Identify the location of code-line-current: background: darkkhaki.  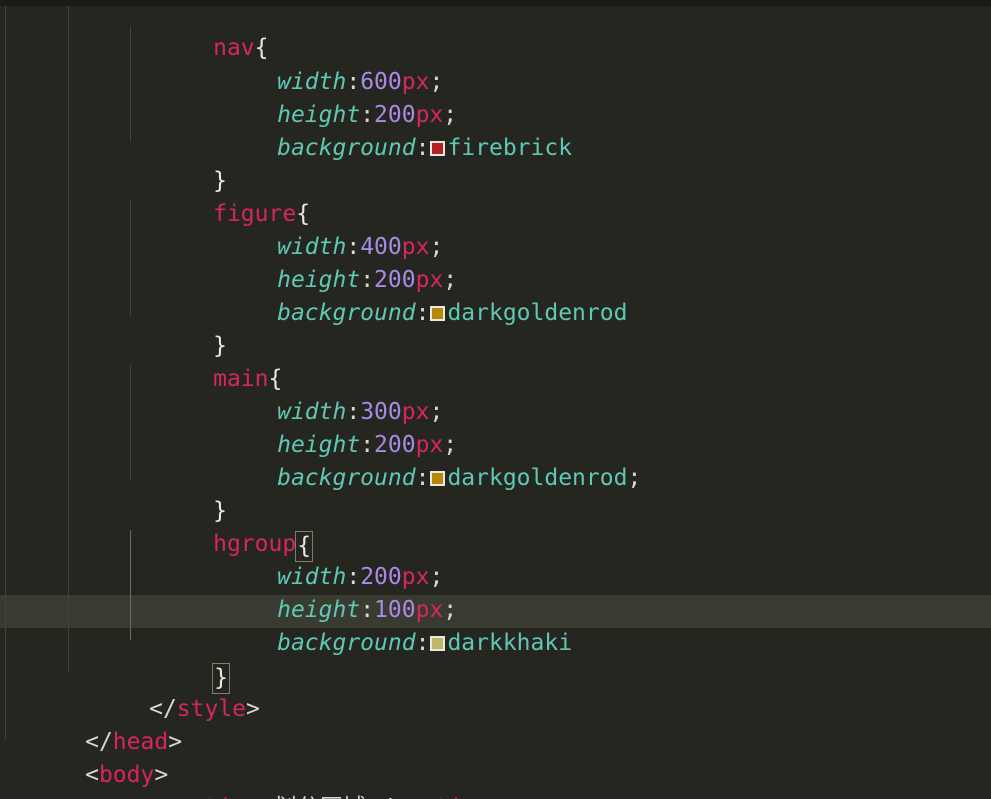
(383, 625).